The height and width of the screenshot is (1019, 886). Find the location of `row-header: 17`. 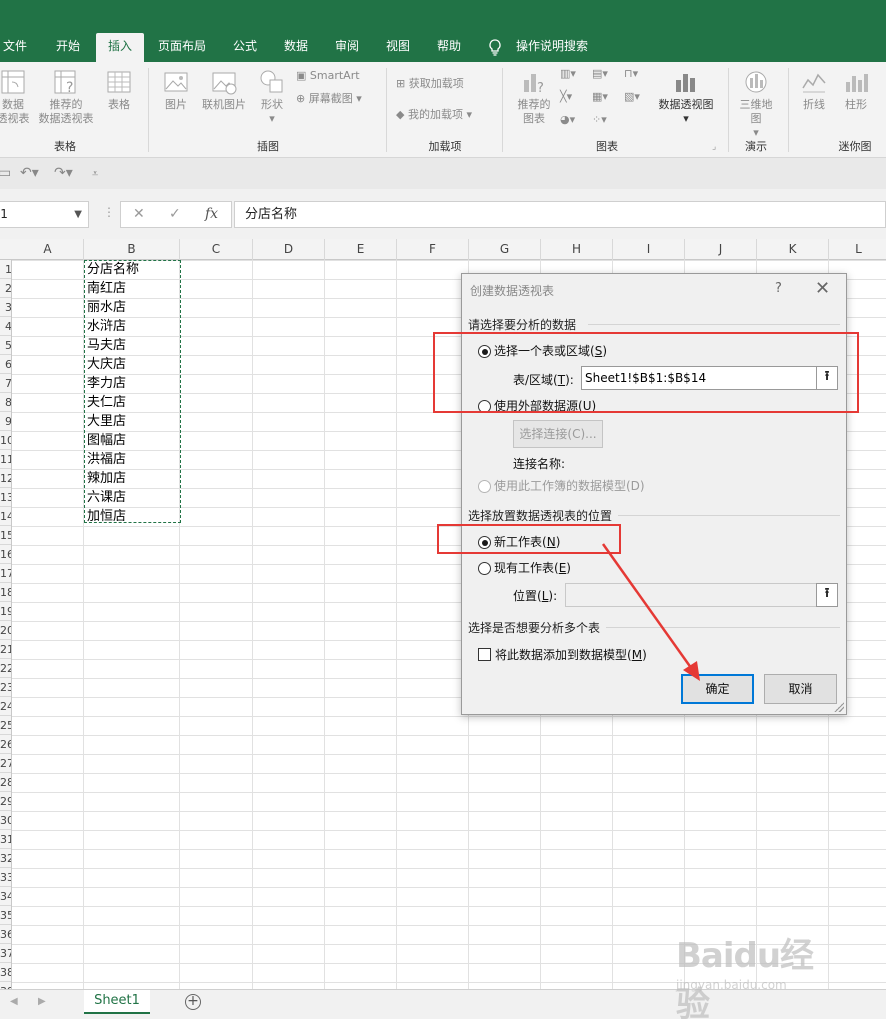

row-header: 17 is located at coordinates (5, 573).